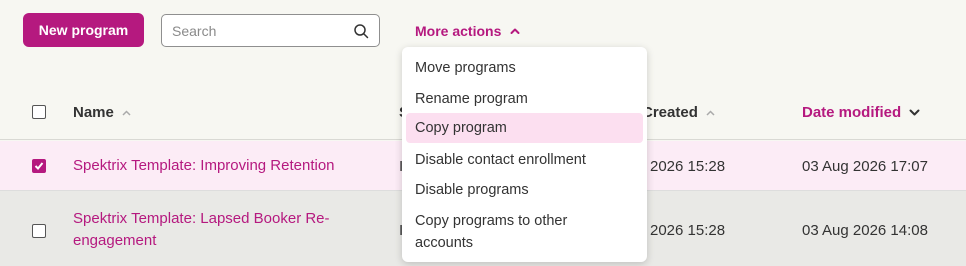 The image size is (966, 266). What do you see at coordinates (914, 112) in the screenshot?
I see `sort-down-icon` at bounding box center [914, 112].